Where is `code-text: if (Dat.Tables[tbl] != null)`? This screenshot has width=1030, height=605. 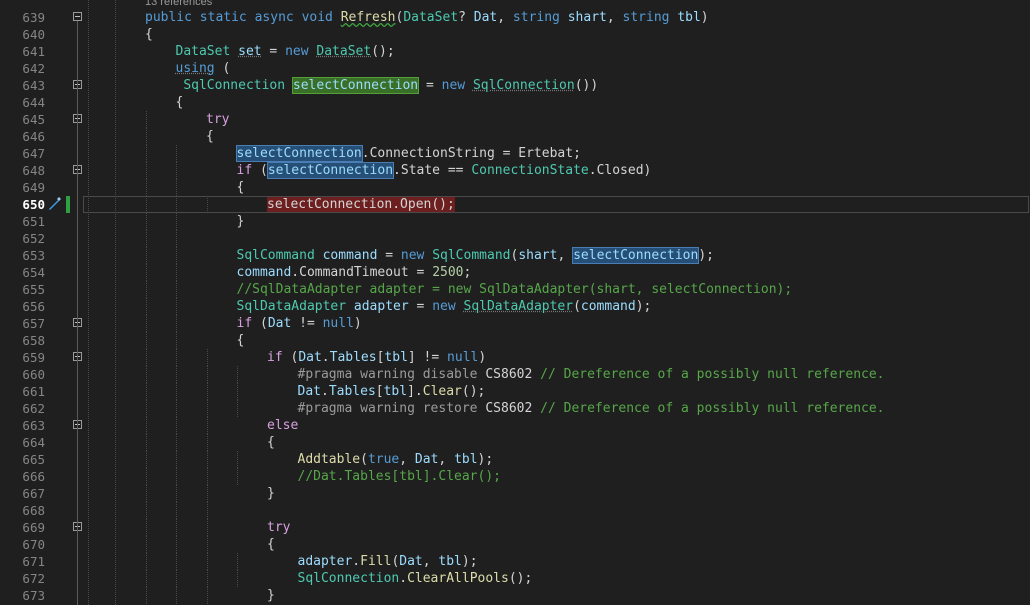 code-text: if (Dat.Tables[tbl] != null) is located at coordinates (376, 357).